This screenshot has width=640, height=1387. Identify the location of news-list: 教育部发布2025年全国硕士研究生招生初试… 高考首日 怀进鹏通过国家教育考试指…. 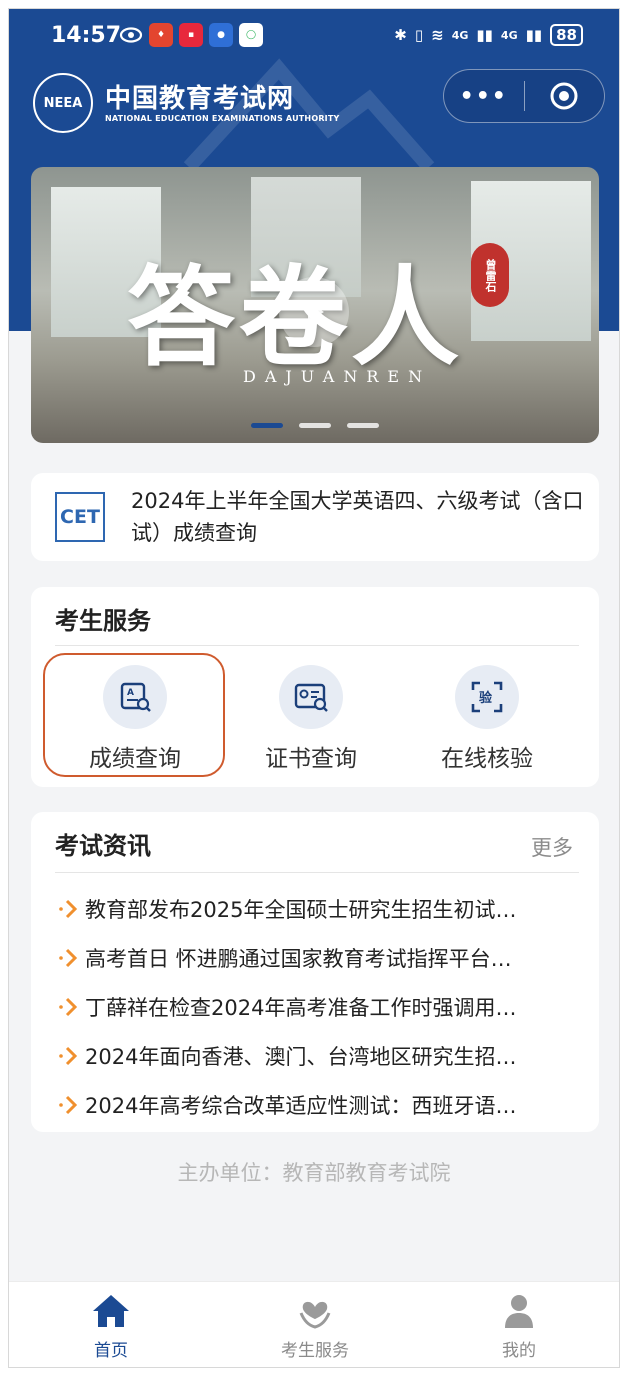
(315, 1006).